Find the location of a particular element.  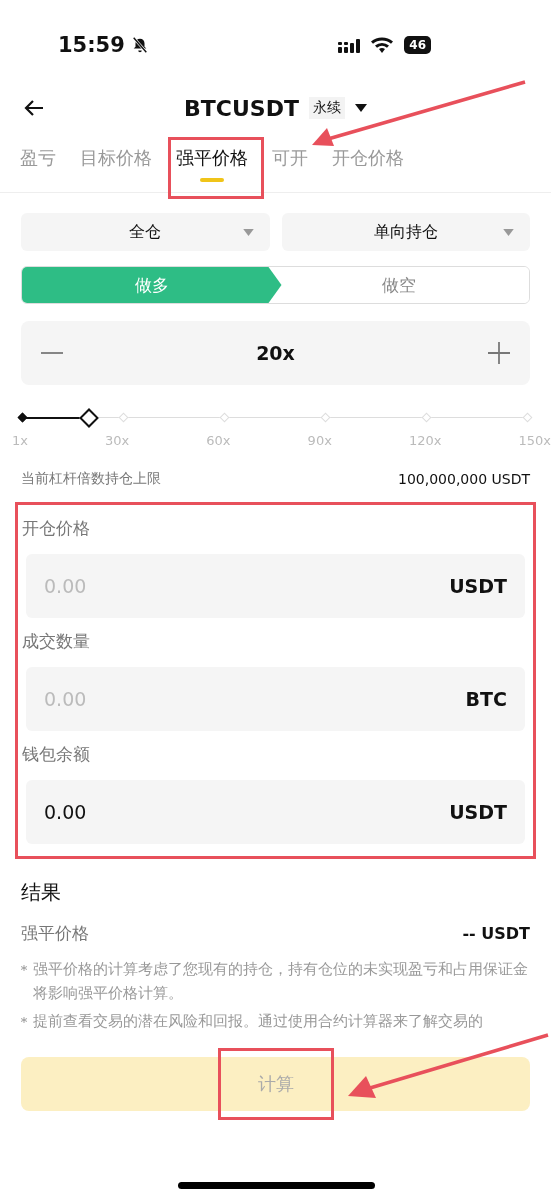

symbol-title: BTCUSDT is located at coordinates (241, 108).